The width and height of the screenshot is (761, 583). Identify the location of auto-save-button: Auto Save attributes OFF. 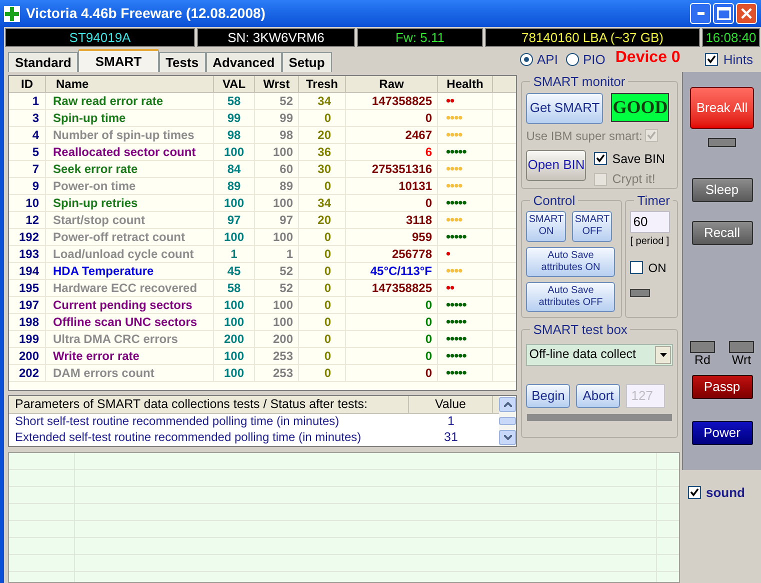
(571, 297).